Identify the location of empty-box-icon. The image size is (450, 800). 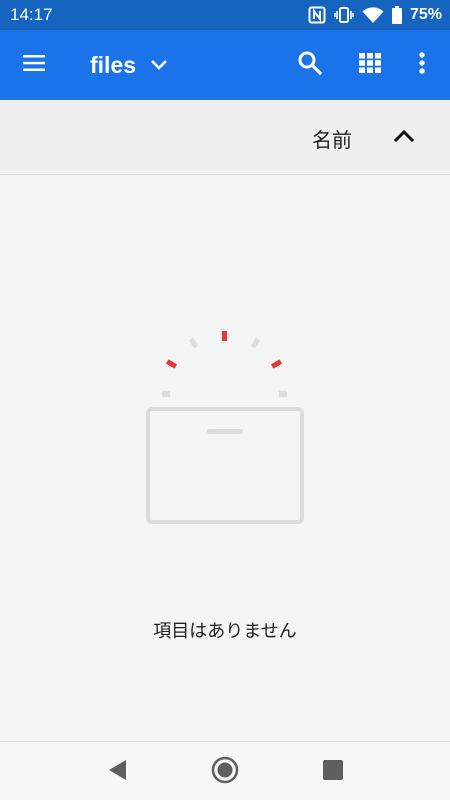
(225, 427).